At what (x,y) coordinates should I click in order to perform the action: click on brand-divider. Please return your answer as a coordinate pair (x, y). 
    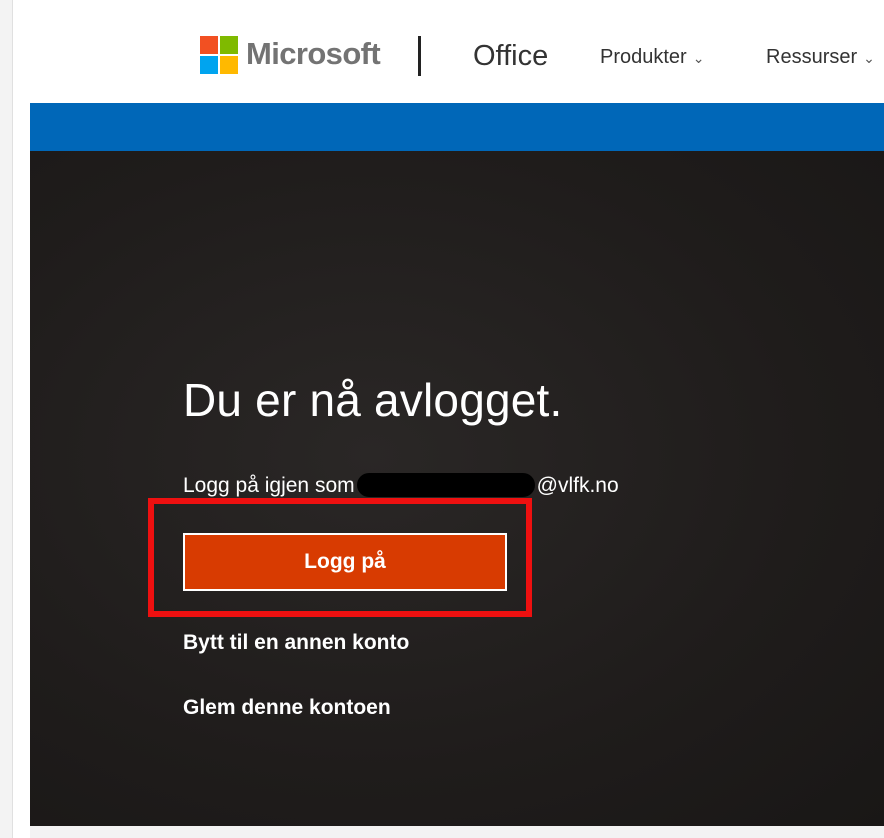
    Looking at the image, I should click on (419, 56).